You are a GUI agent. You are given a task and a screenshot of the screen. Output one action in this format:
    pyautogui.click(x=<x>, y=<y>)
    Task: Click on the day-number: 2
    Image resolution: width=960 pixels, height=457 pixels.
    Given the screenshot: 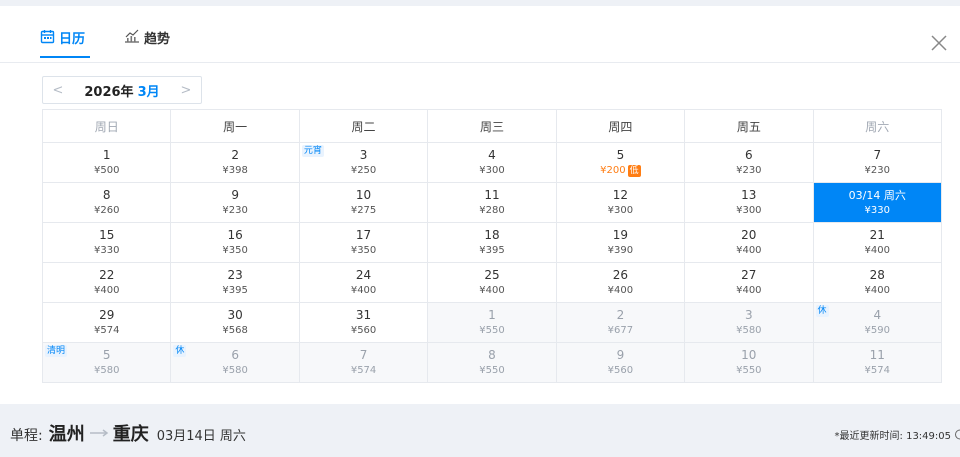 What is the action you would take?
    pyautogui.click(x=235, y=154)
    